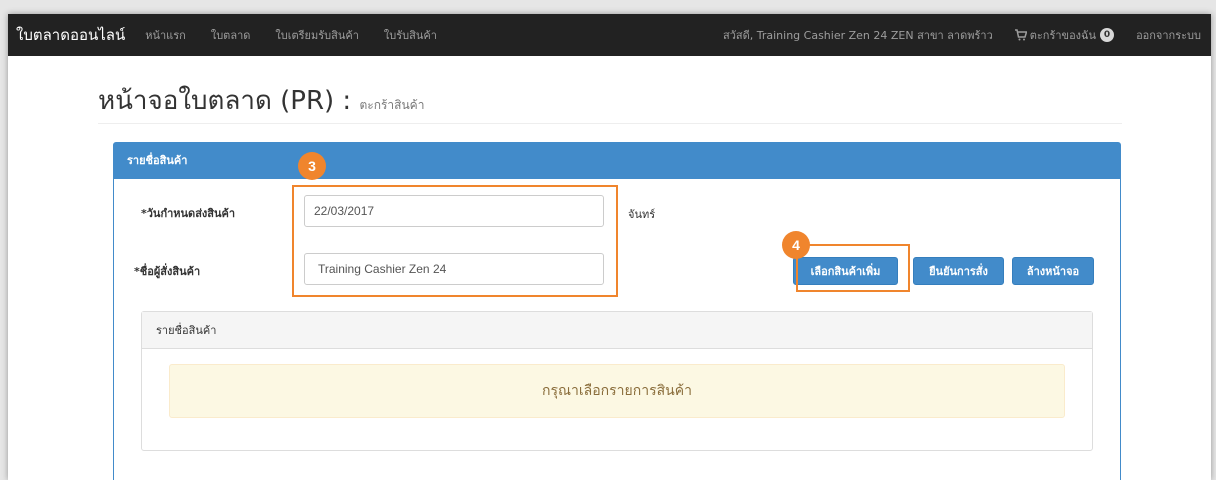  I want to click on orderer-name-label: *ชื่อผู้สั่งสินค้า, so click(167, 271).